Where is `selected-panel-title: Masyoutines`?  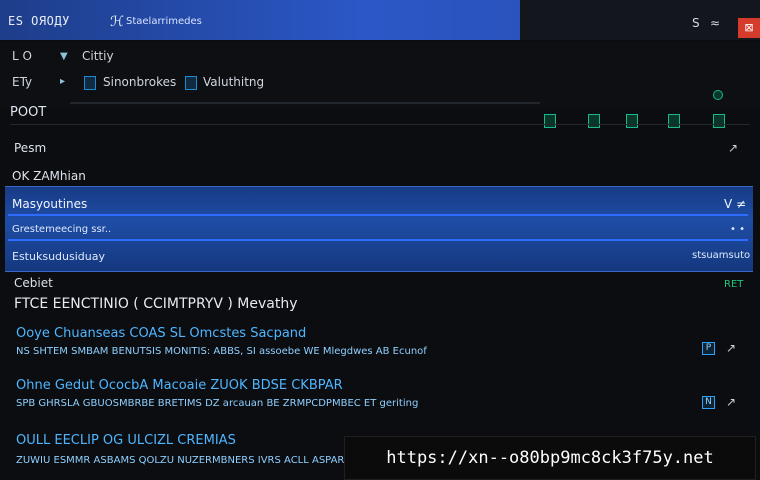 selected-panel-title: Masyoutines is located at coordinates (49, 204).